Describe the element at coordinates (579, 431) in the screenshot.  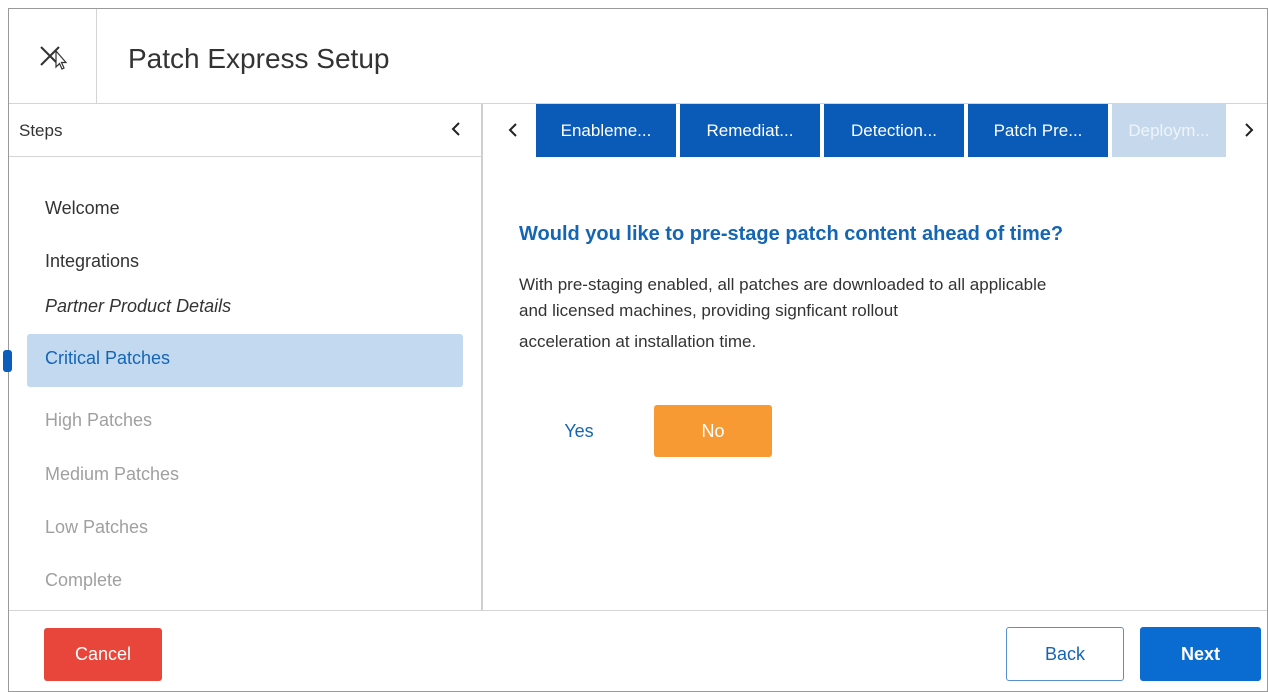
I see `yes-button: Yes` at that location.